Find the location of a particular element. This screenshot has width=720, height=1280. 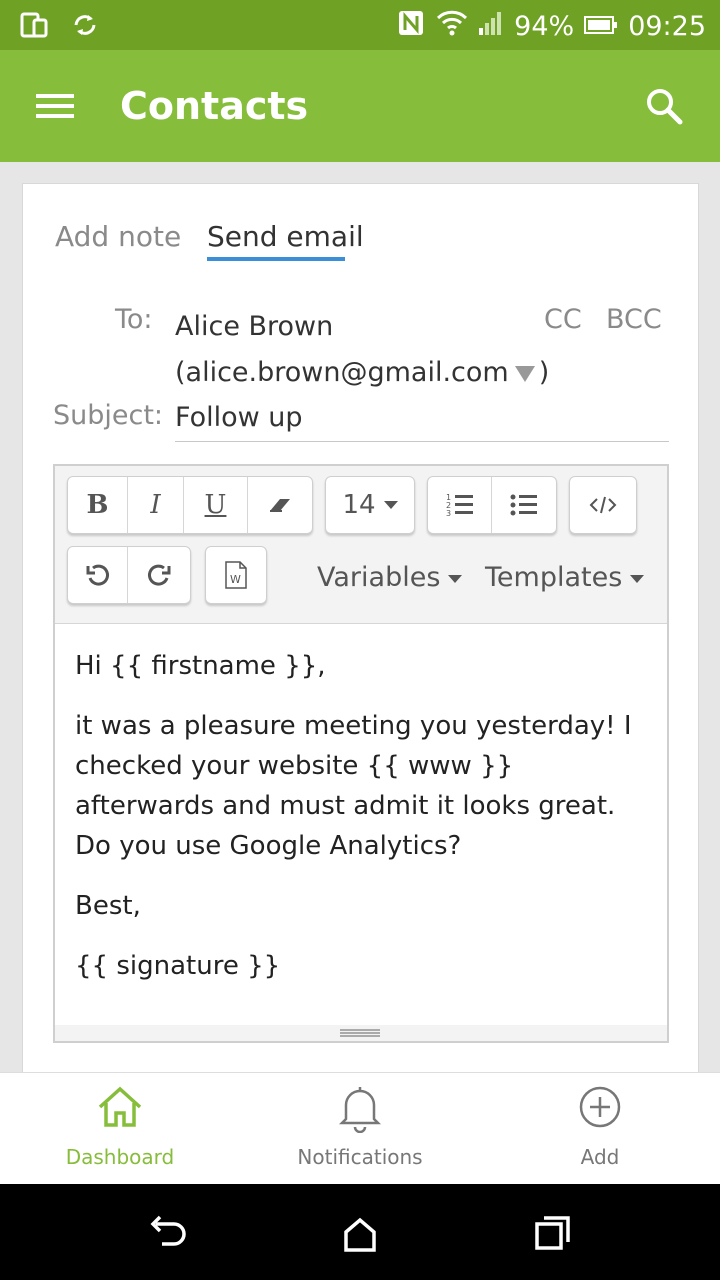

bcc-button: BCC is located at coordinates (634, 319).